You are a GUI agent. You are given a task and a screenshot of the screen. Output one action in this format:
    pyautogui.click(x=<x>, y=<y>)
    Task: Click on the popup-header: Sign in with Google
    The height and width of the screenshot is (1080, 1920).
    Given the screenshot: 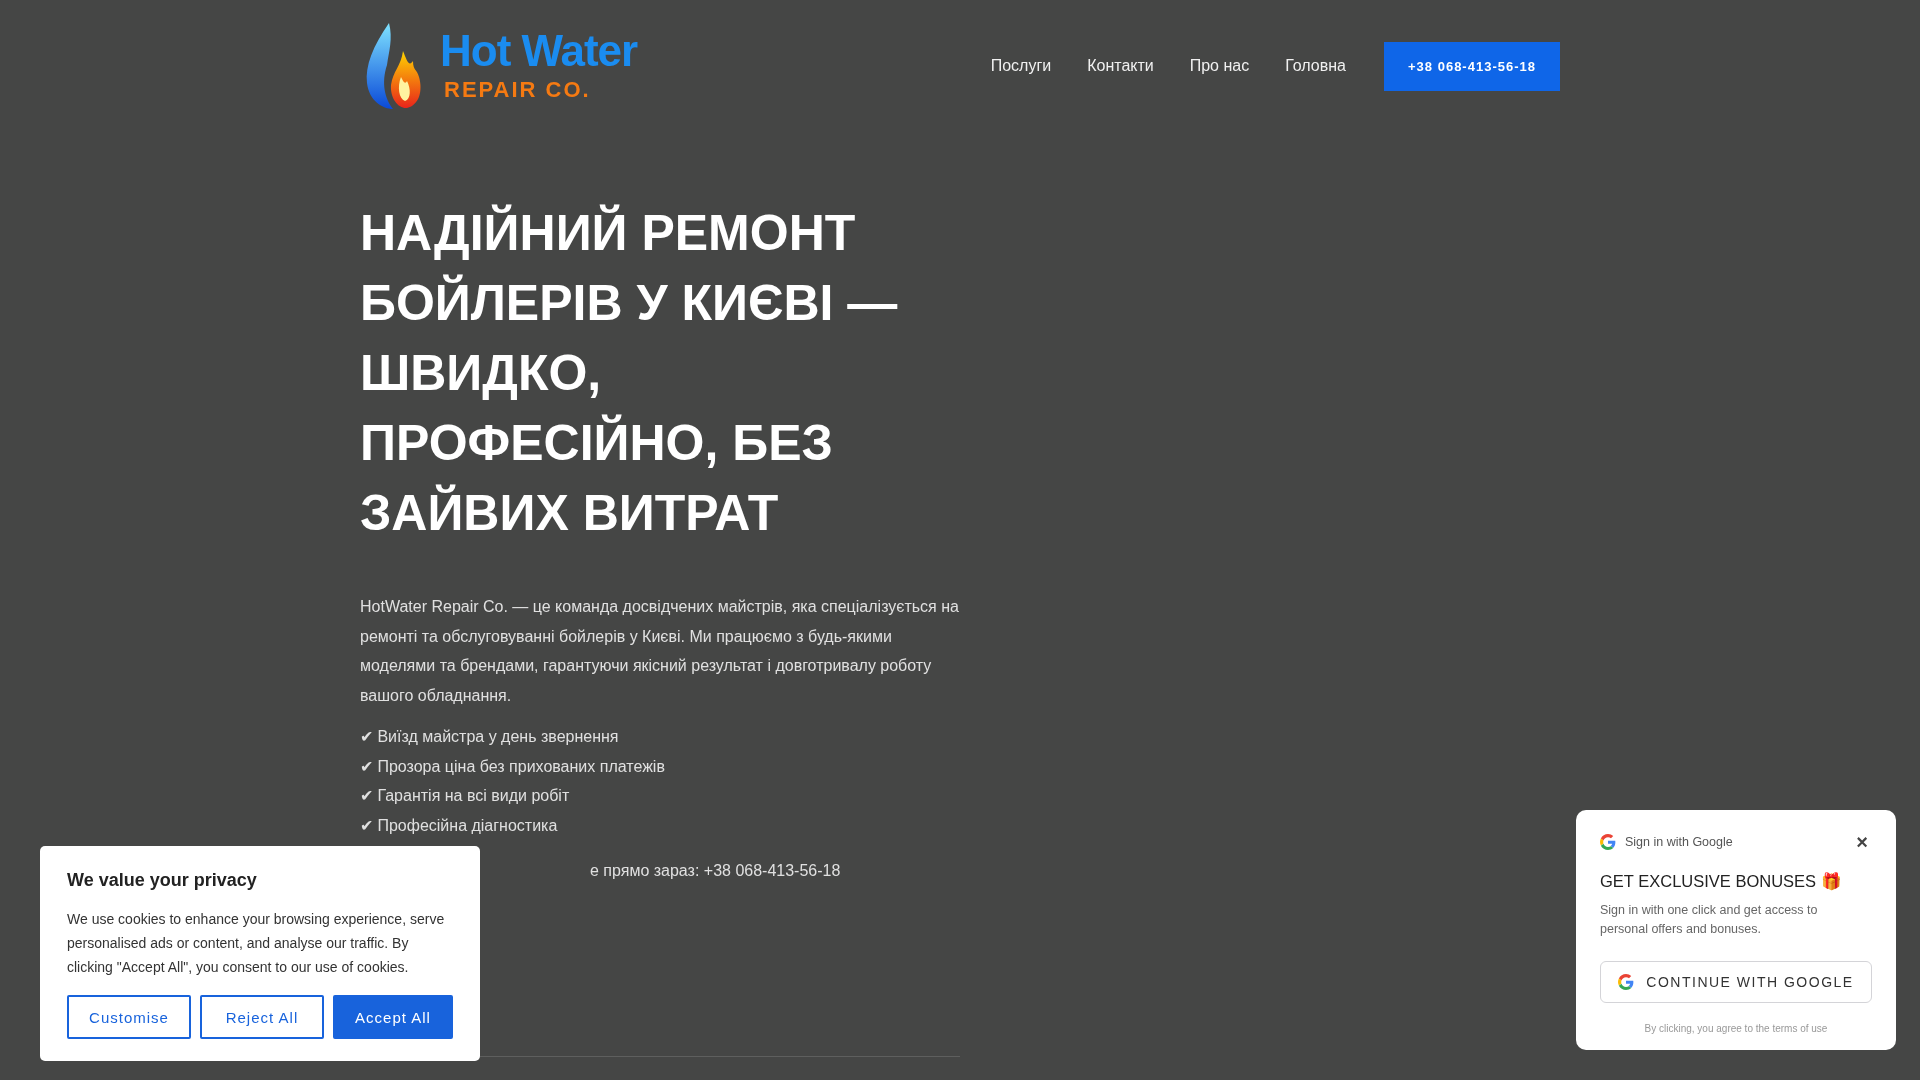 What is the action you would take?
    pyautogui.click(x=1679, y=842)
    